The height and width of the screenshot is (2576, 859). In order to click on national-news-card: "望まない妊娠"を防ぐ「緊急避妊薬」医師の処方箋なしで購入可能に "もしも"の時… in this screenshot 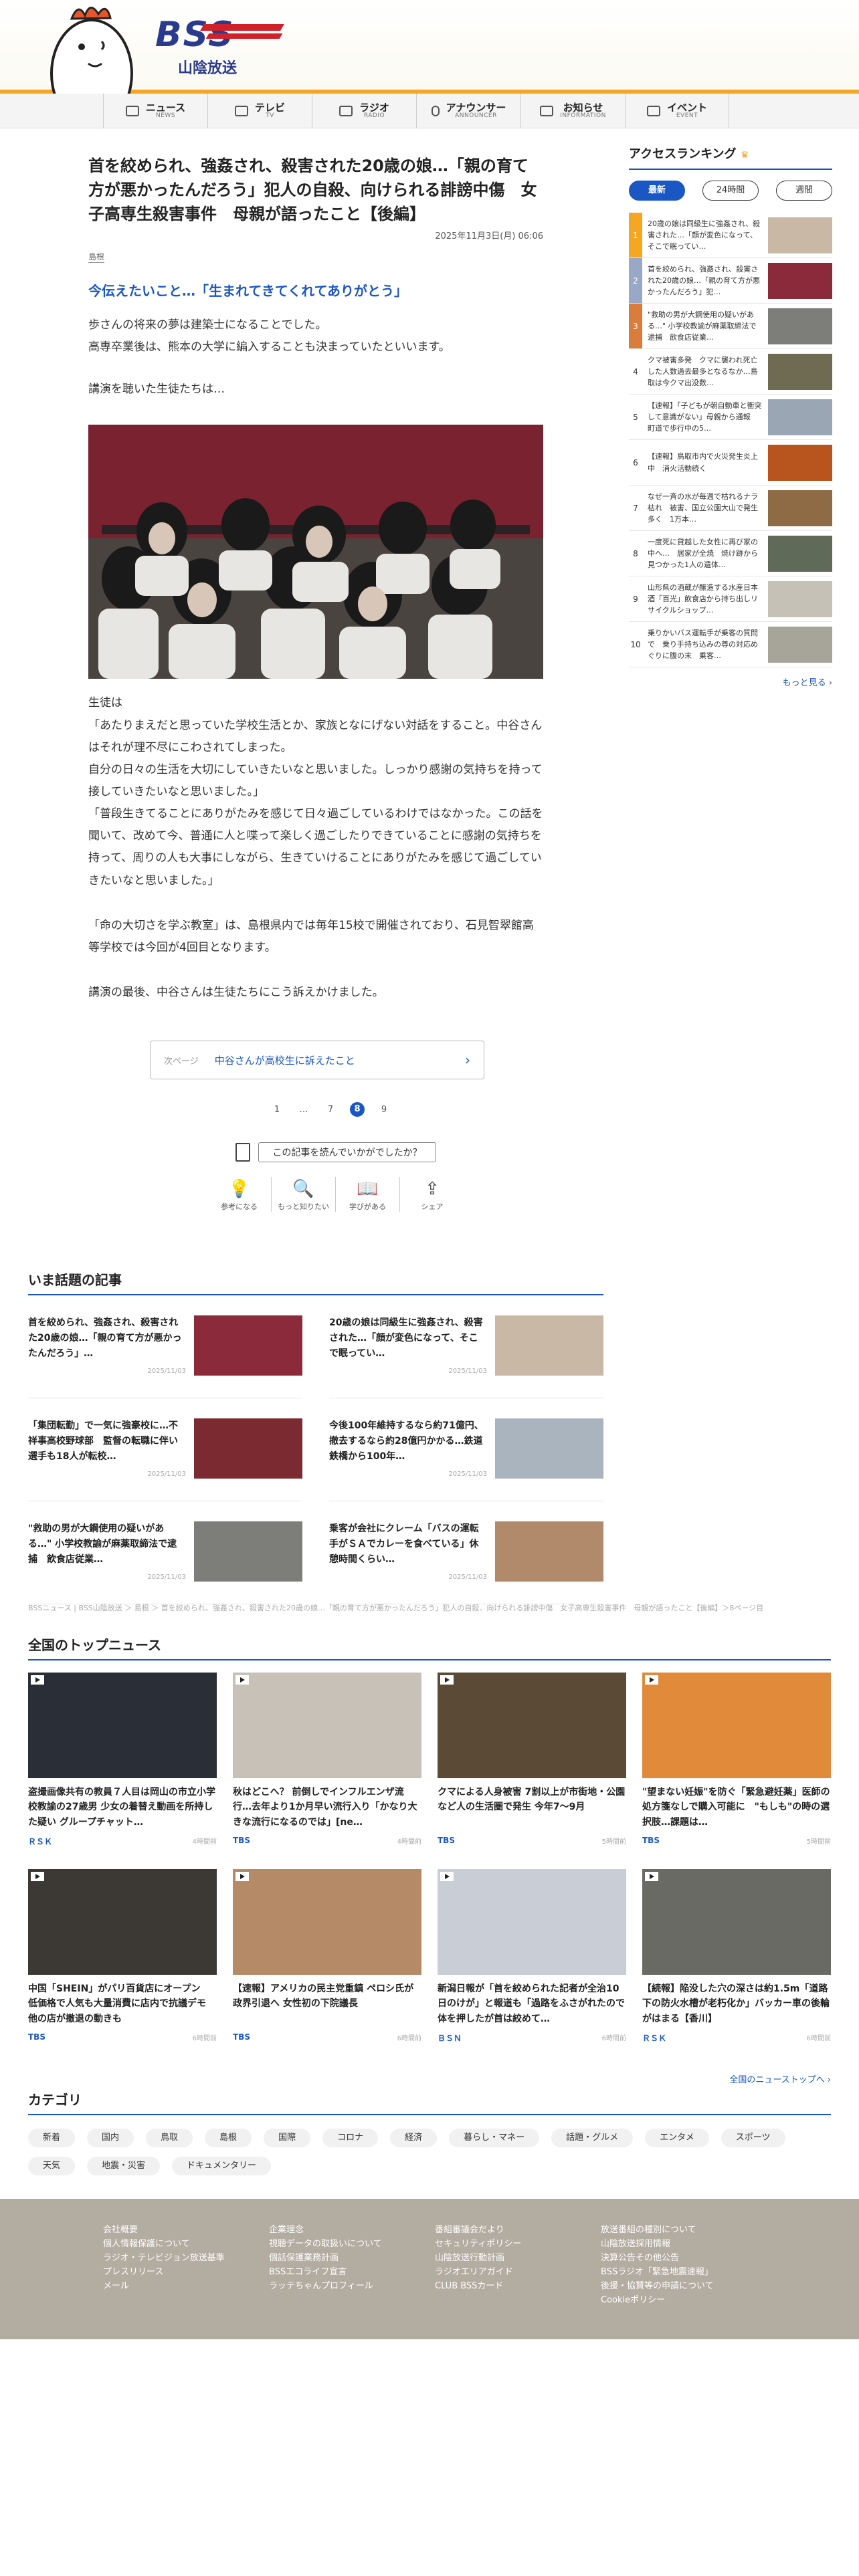, I will do `click(737, 1771)`.